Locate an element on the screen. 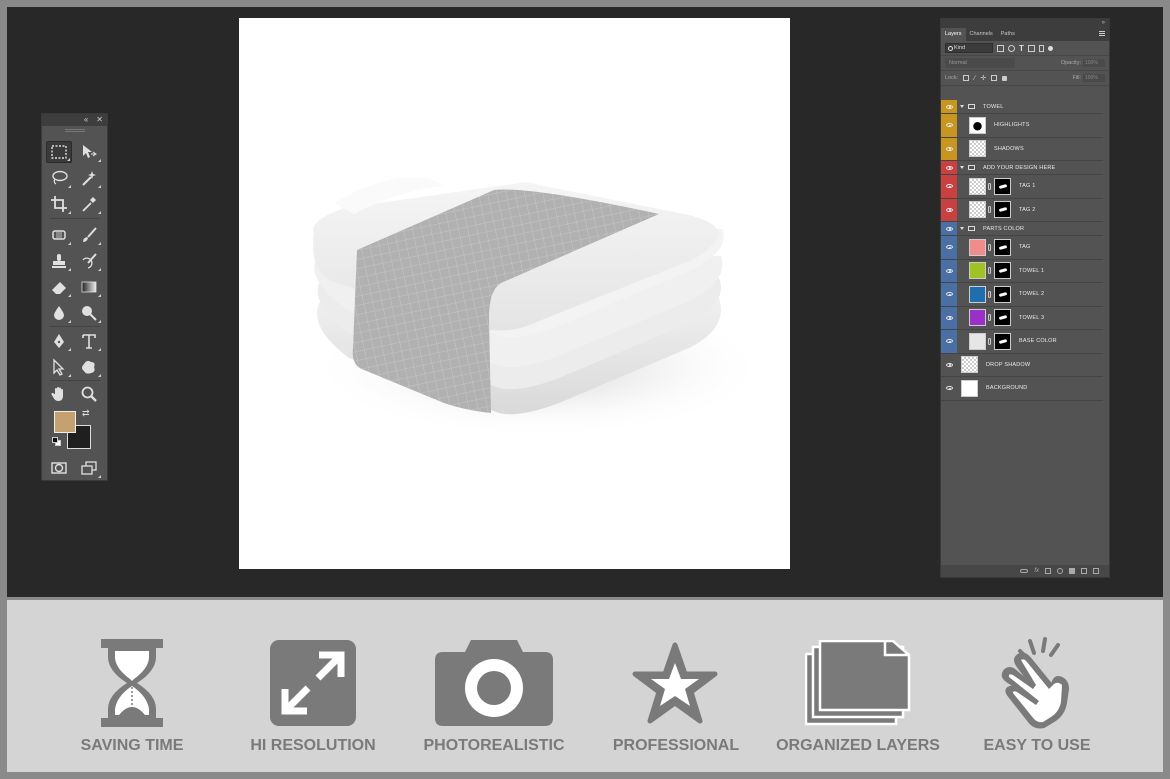  dodge-tool-icon is located at coordinates (89, 313).